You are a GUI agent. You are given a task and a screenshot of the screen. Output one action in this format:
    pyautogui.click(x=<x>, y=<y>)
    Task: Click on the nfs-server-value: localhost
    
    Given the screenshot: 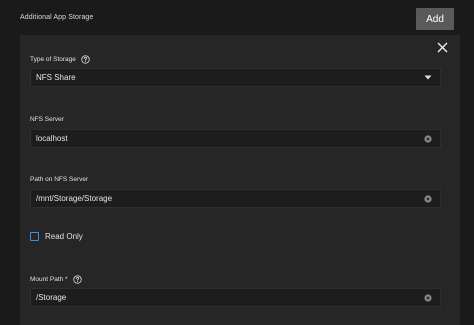 What is the action you would take?
    pyautogui.click(x=52, y=138)
    